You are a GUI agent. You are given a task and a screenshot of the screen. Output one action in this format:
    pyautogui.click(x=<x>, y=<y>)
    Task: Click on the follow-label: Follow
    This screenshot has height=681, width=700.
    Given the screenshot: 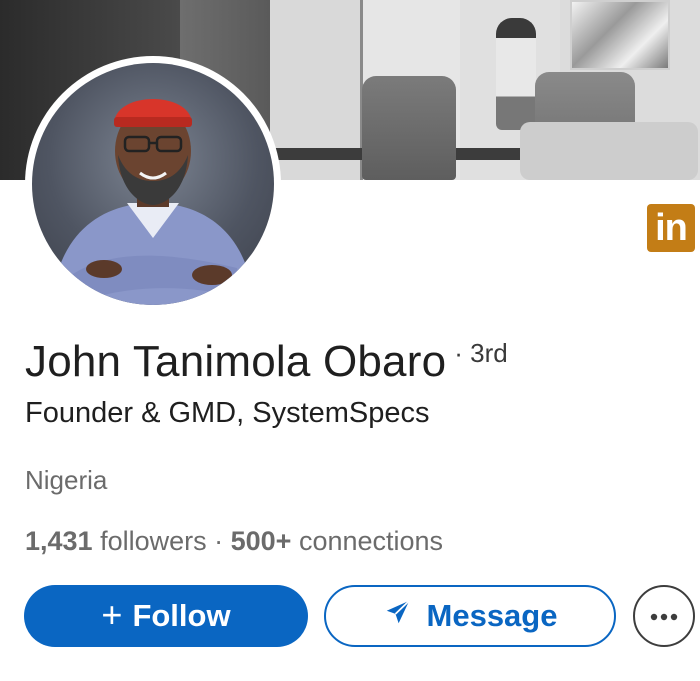 What is the action you would take?
    pyautogui.click(x=181, y=615)
    